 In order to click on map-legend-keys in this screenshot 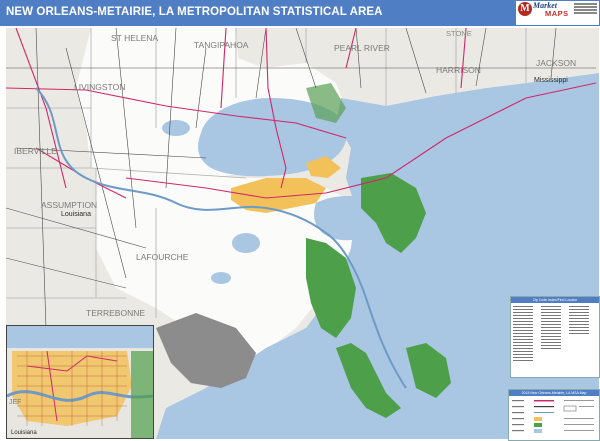, I will do `click(553, 416)`.